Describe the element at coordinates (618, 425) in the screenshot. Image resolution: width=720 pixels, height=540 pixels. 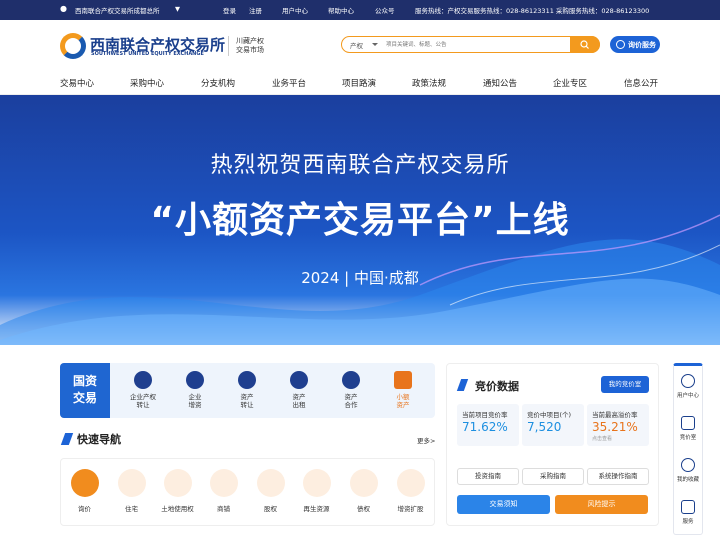
I see `stat-premium-rate: 当前最高溢价率 35.21% 点击查看` at that location.